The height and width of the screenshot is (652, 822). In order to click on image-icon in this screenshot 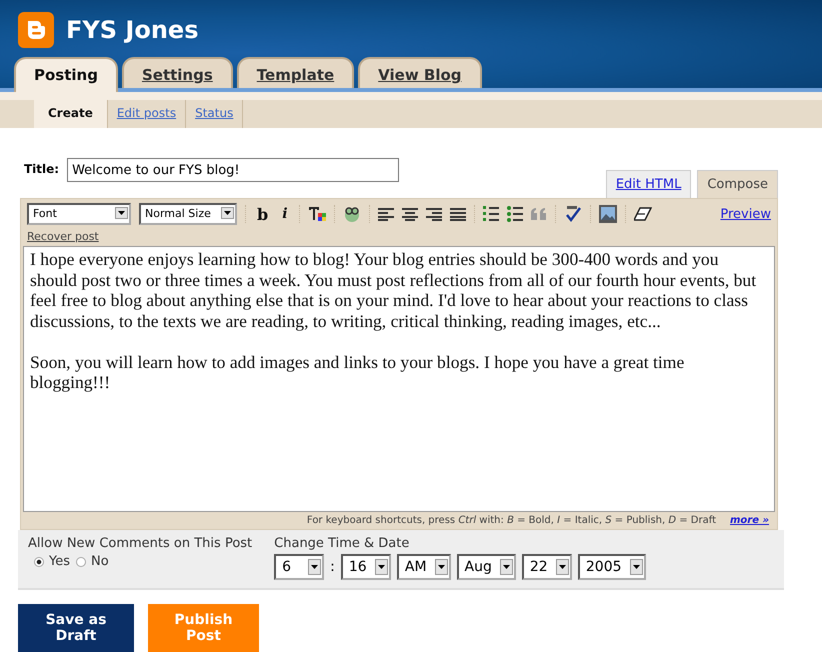, I will do `click(607, 214)`.